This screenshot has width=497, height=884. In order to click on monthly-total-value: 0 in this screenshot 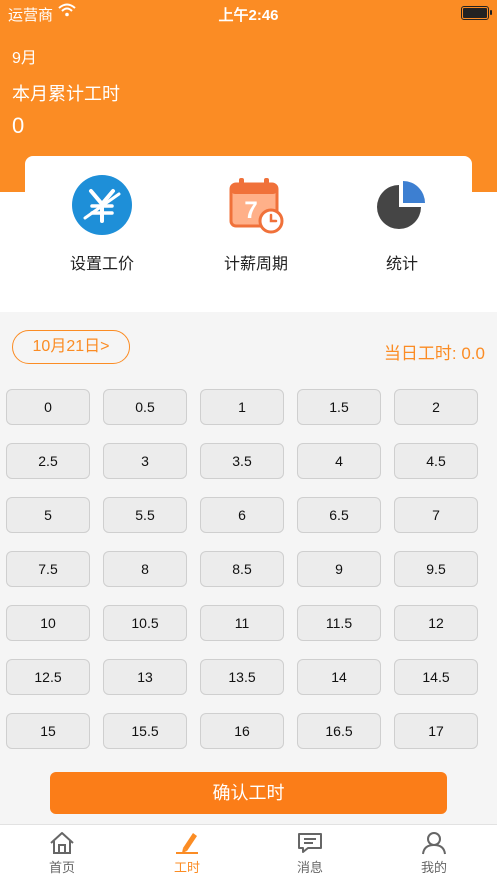, I will do `click(18, 125)`.